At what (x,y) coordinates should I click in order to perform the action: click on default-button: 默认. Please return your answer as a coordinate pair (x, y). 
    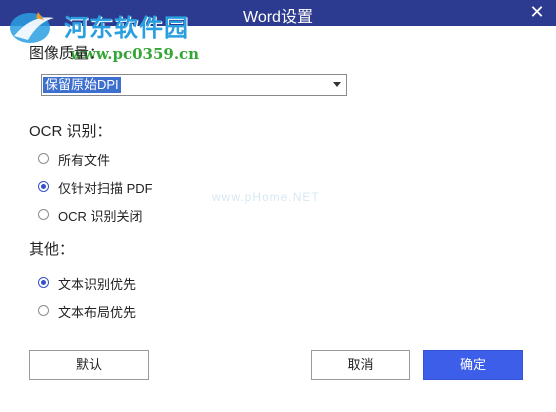
    Looking at the image, I should click on (89, 365).